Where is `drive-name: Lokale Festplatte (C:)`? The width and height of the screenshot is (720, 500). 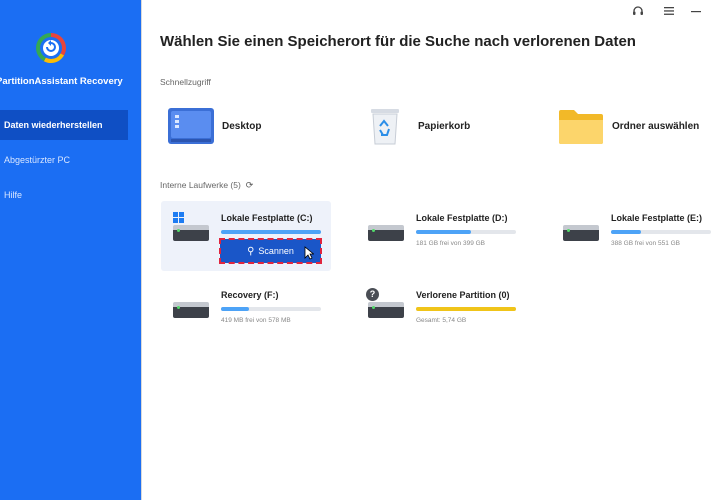
drive-name: Lokale Festplatte (C:) is located at coordinates (267, 218).